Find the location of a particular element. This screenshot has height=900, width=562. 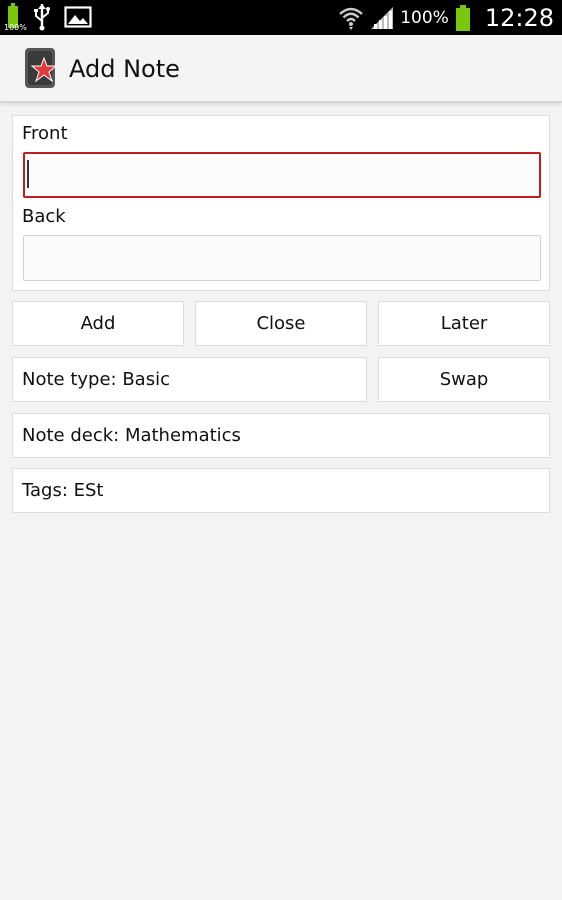

front-label: Front is located at coordinates (45, 133).